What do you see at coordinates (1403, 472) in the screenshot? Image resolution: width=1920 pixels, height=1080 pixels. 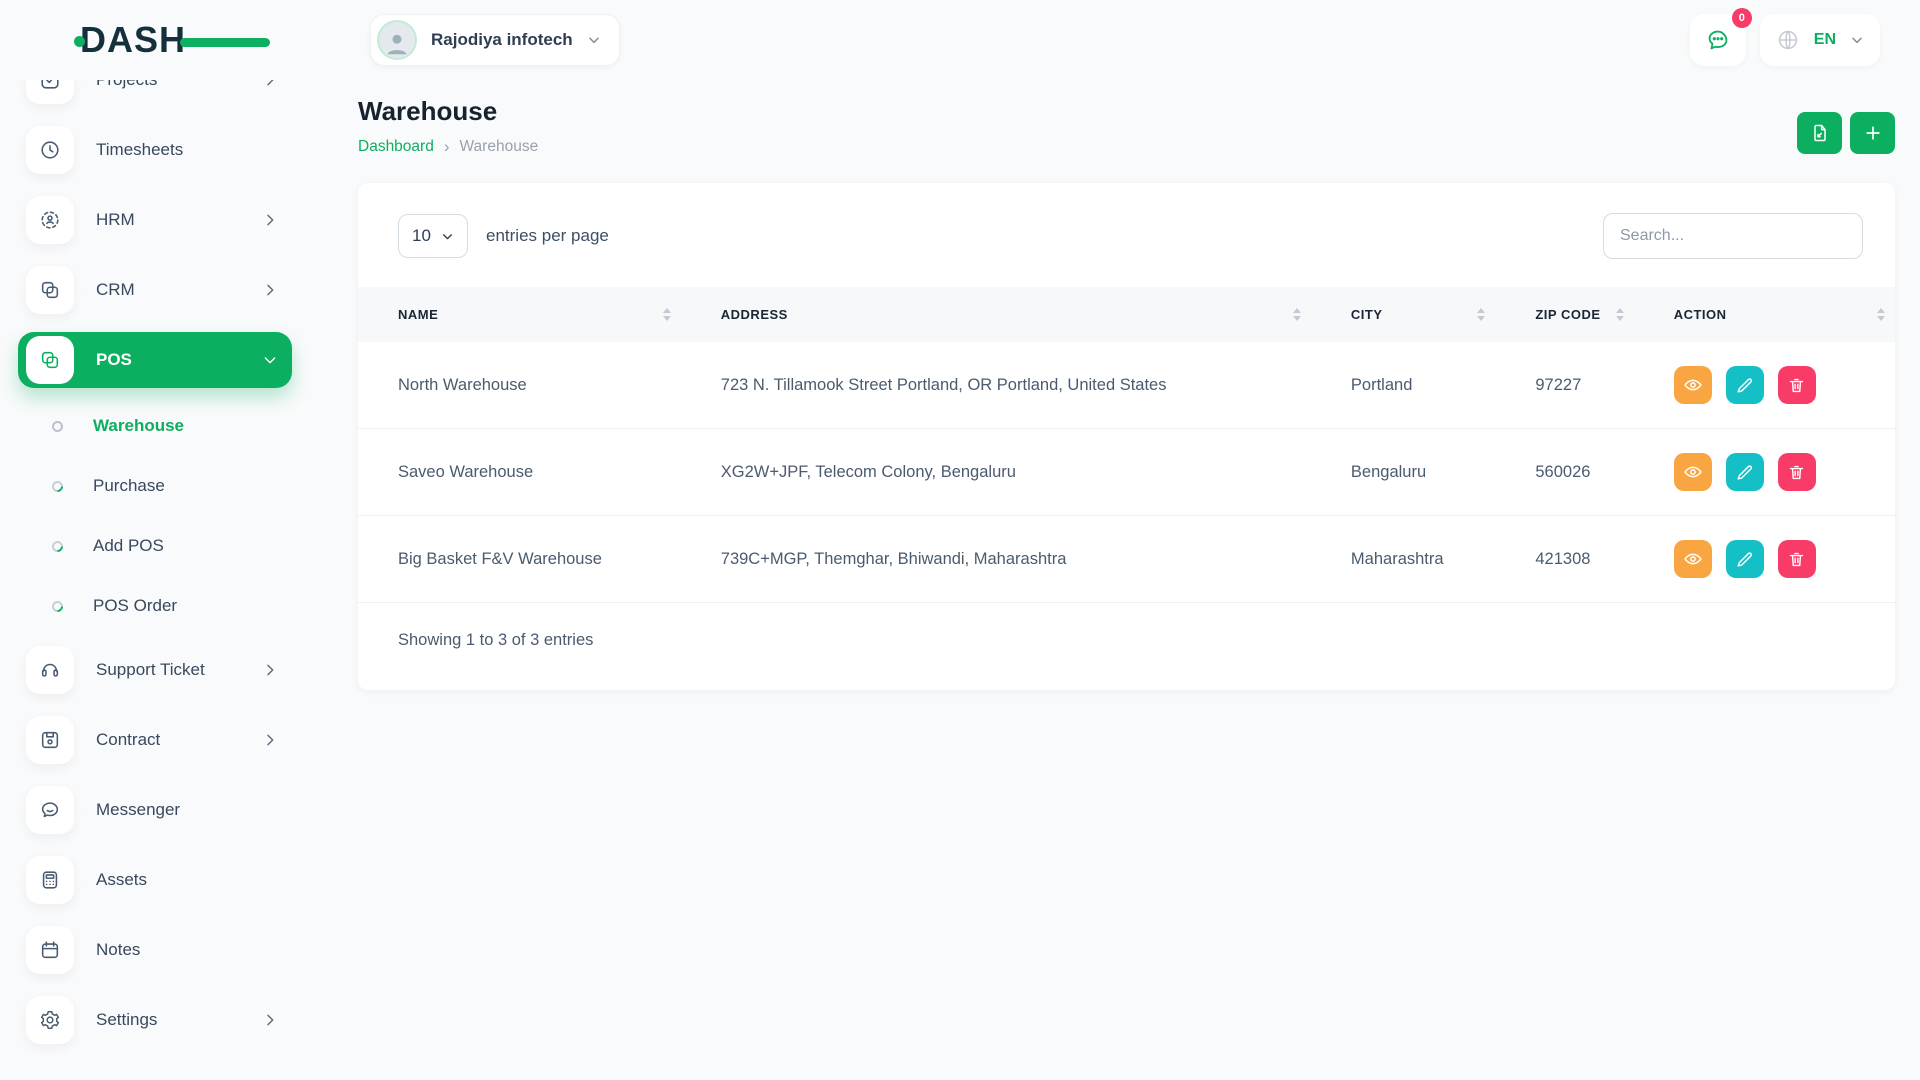 I see `cell-city: Bengaluru` at bounding box center [1403, 472].